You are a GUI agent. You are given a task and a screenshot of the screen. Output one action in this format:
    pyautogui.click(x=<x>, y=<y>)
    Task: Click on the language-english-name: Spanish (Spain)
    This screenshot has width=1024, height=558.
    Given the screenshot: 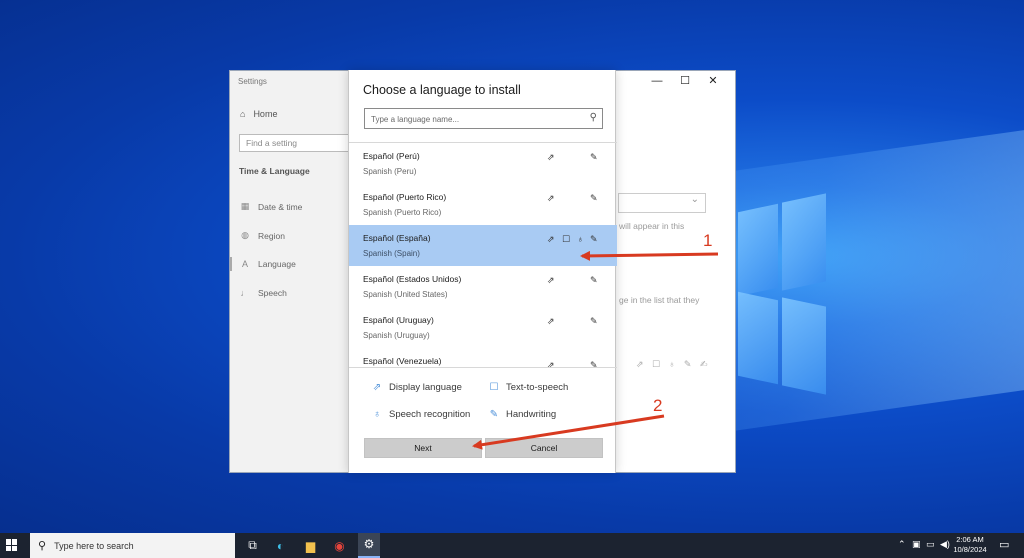 What is the action you would take?
    pyautogui.click(x=391, y=253)
    